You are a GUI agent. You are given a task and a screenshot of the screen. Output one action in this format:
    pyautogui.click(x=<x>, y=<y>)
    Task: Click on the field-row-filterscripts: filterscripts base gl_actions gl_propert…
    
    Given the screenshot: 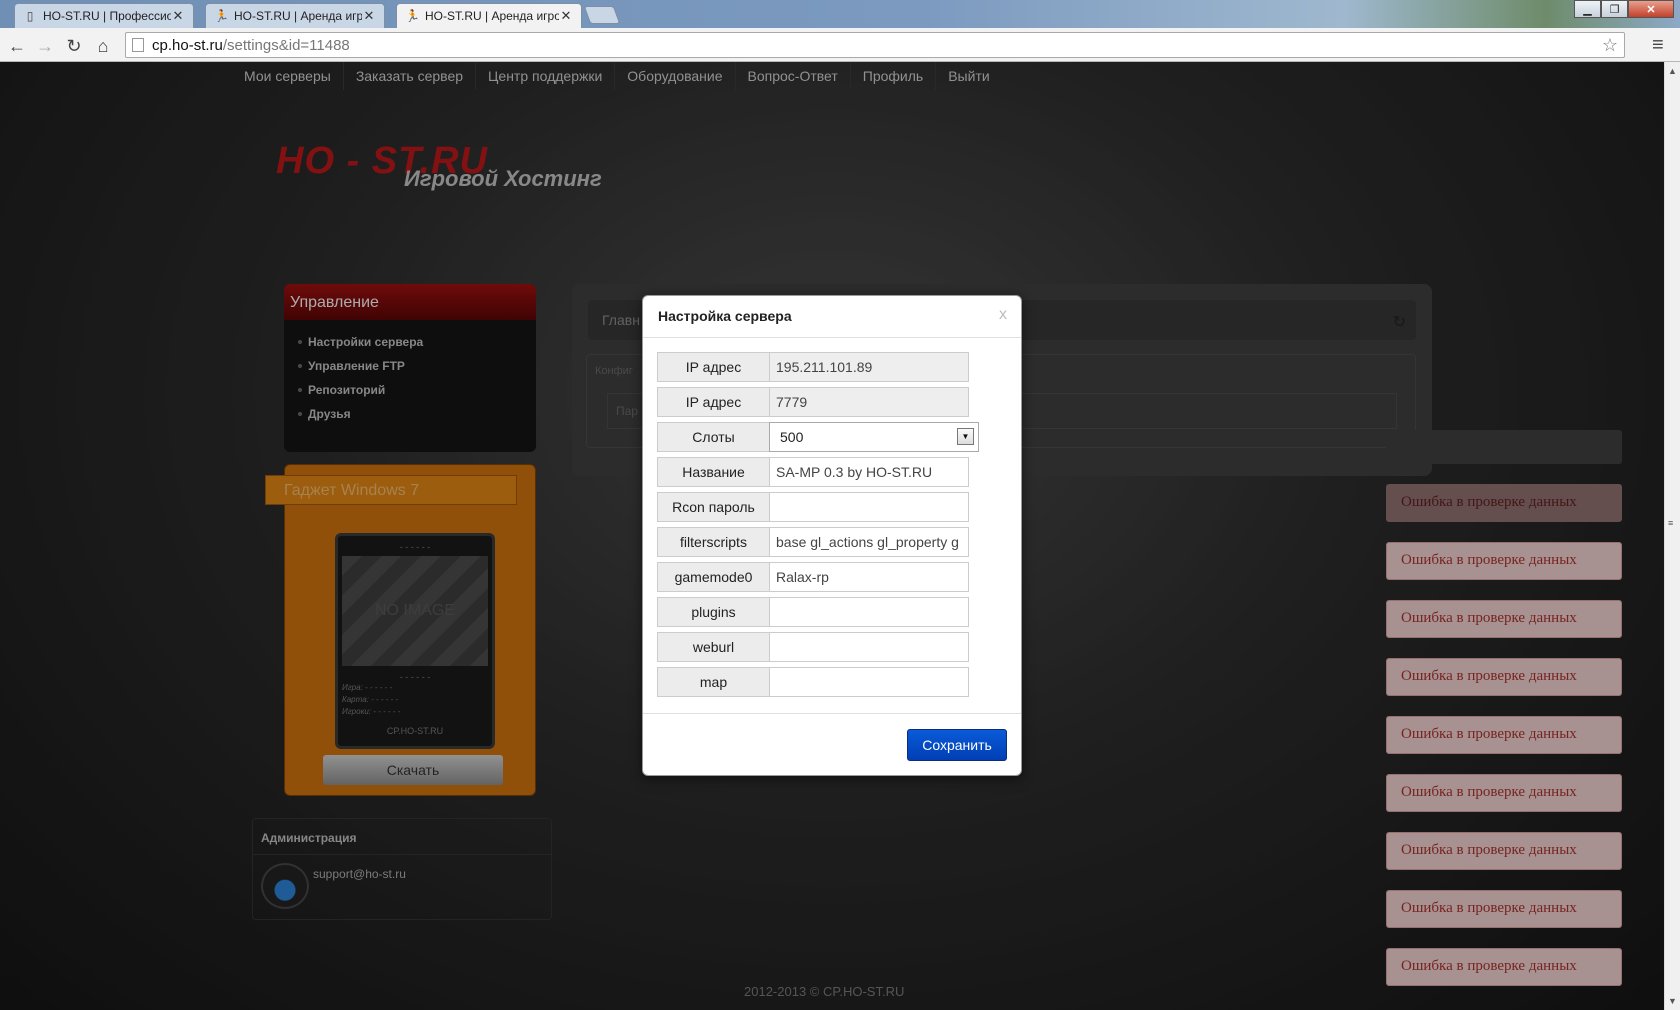 What is the action you would take?
    pyautogui.click(x=832, y=542)
    